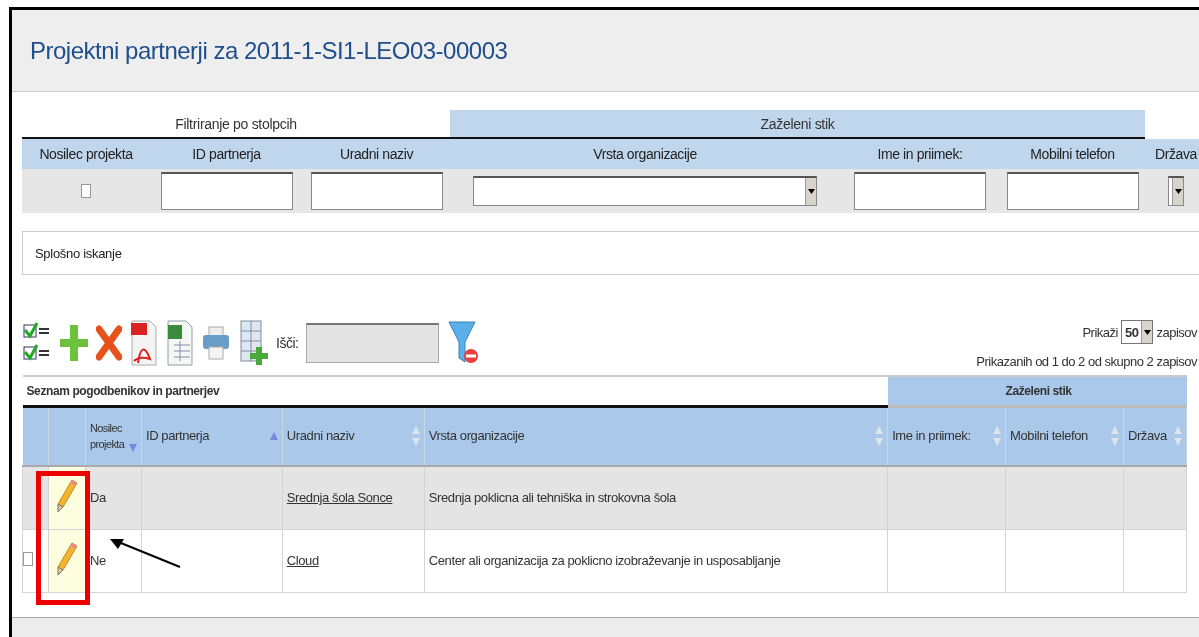 The height and width of the screenshot is (637, 1199). I want to click on table-cell: Srednja poklicna ali tehniška in strokovna šola, so click(656, 497).